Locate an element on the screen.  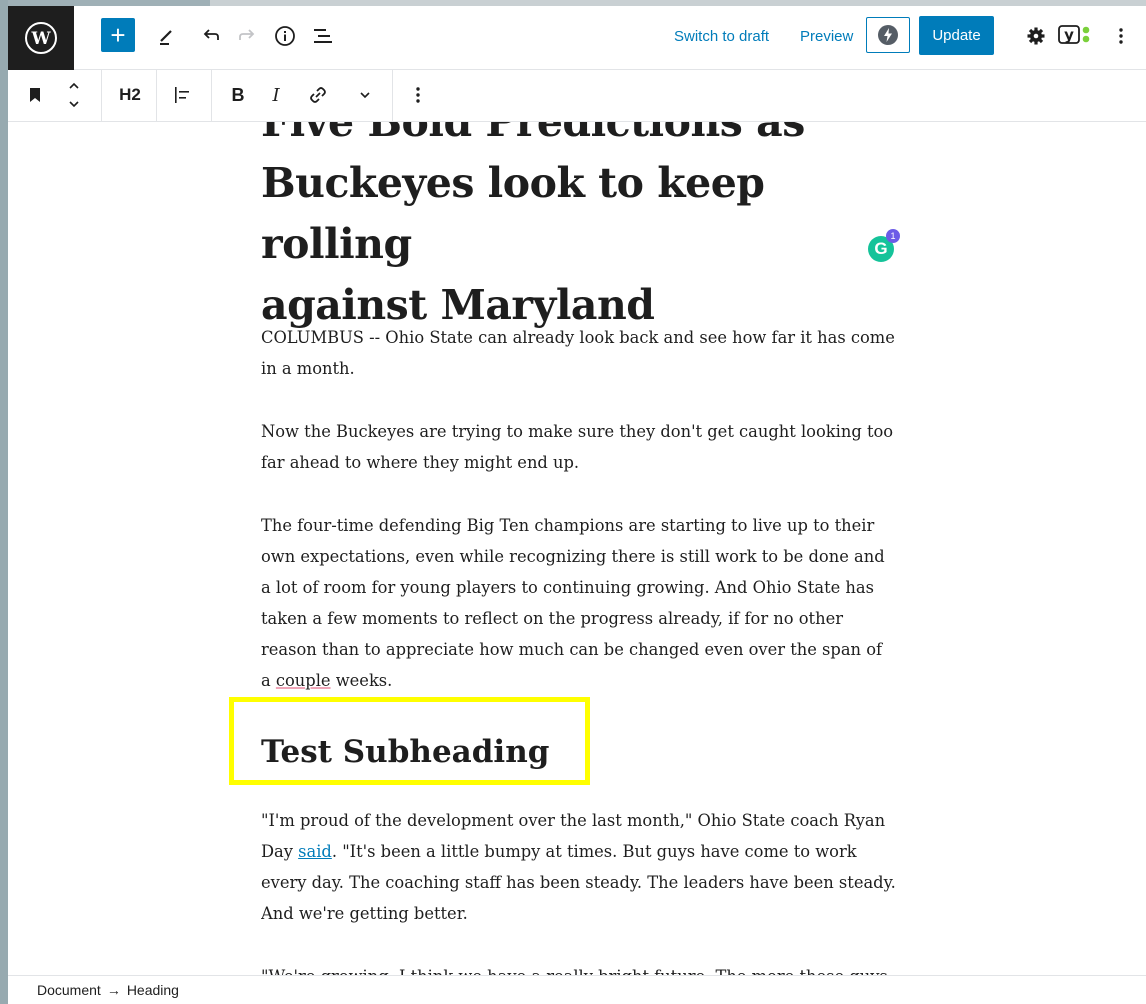
move-up-down-icon is located at coordinates (74, 95).